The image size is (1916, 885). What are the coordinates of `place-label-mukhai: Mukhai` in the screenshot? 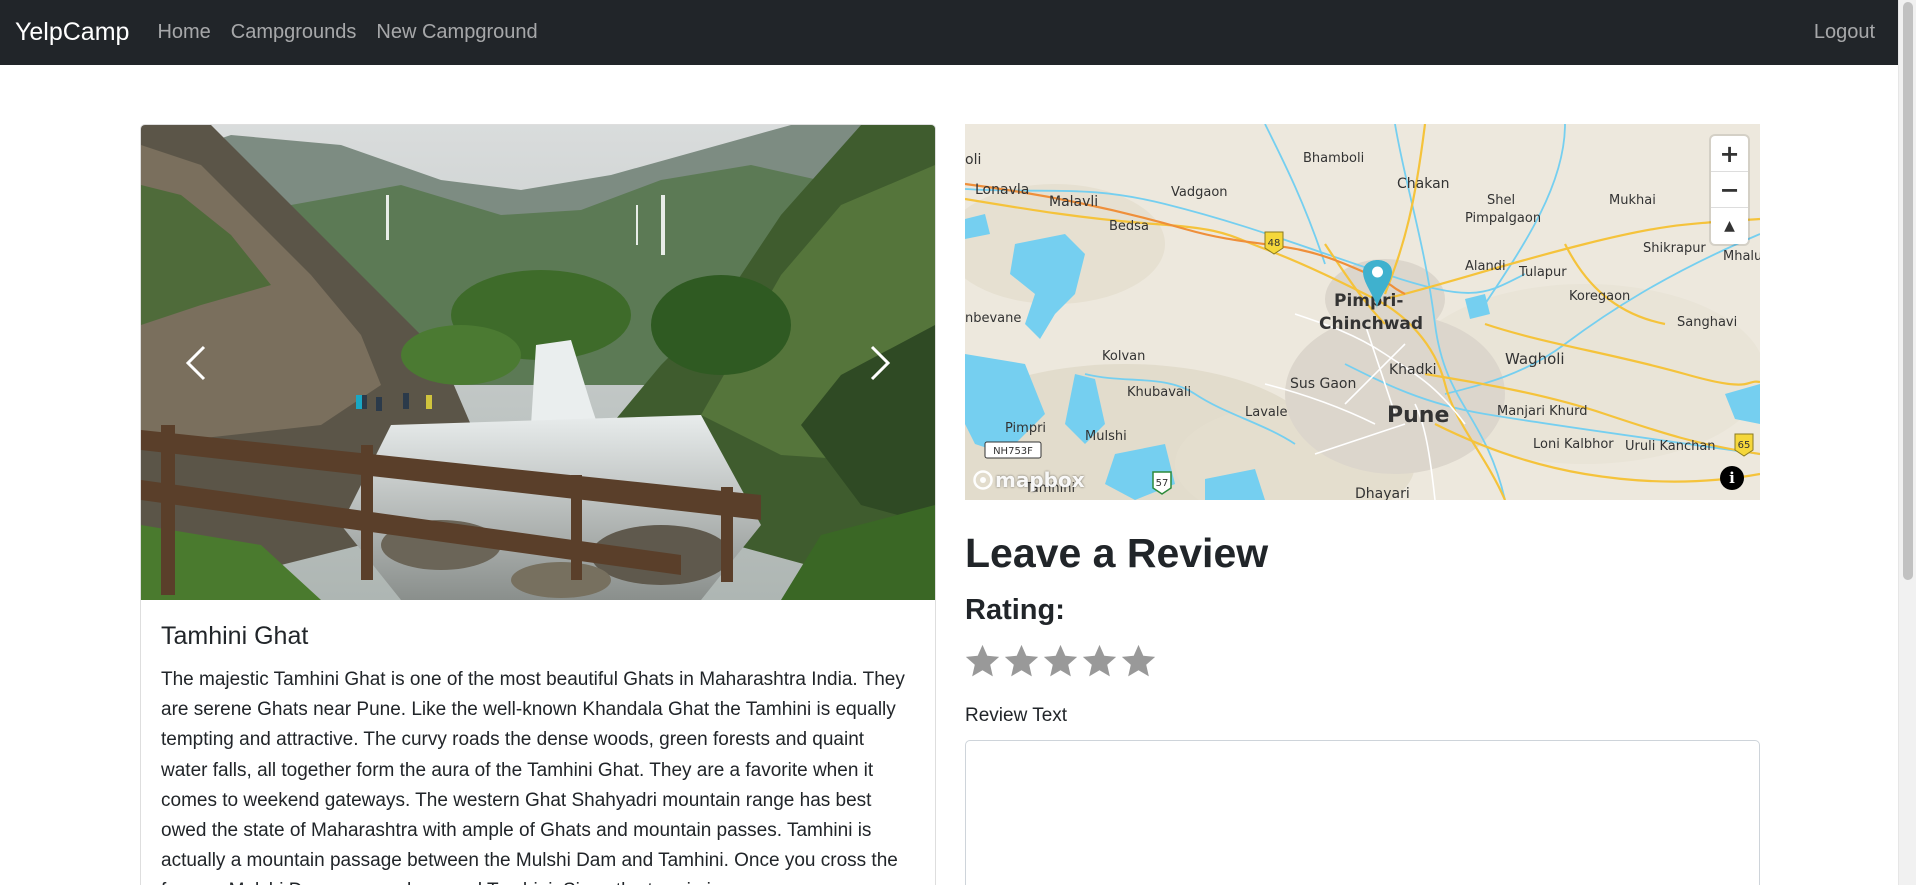 It's located at (1632, 200).